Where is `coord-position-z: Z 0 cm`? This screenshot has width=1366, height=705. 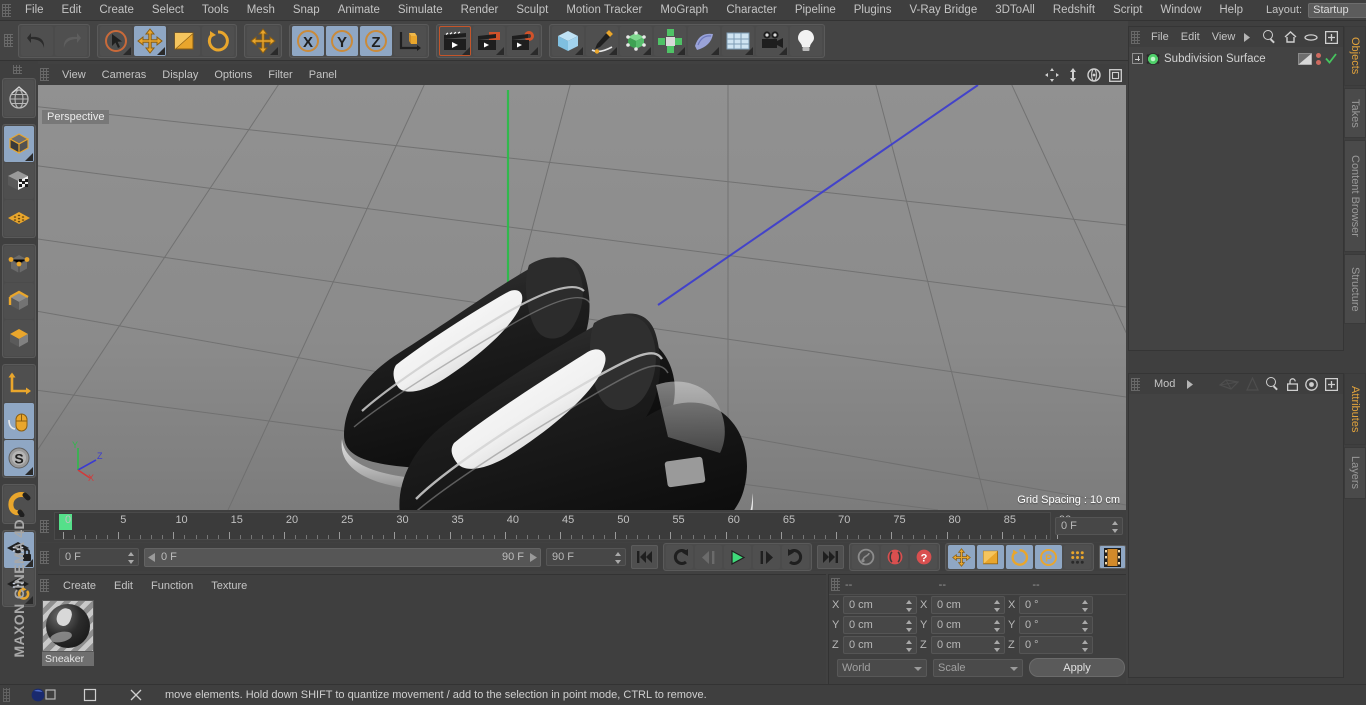 coord-position-z: Z 0 cm is located at coordinates (874, 645).